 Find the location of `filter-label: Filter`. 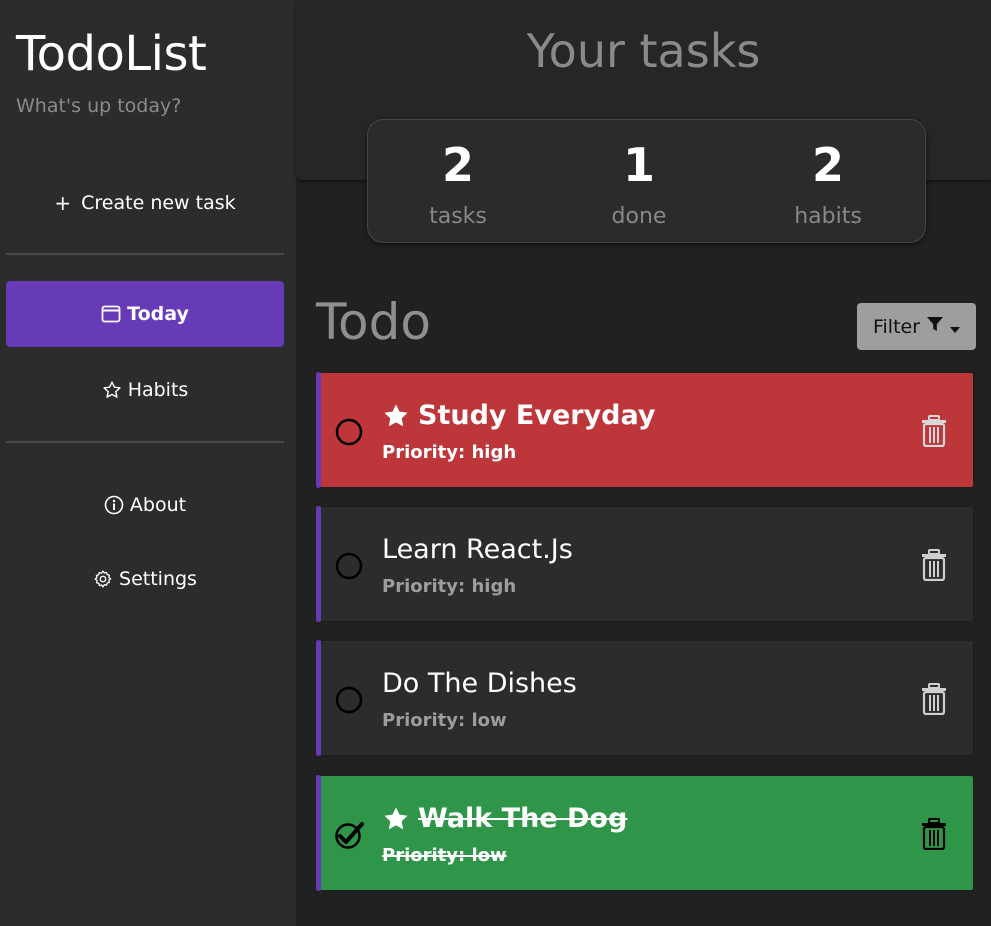

filter-label: Filter is located at coordinates (896, 326).